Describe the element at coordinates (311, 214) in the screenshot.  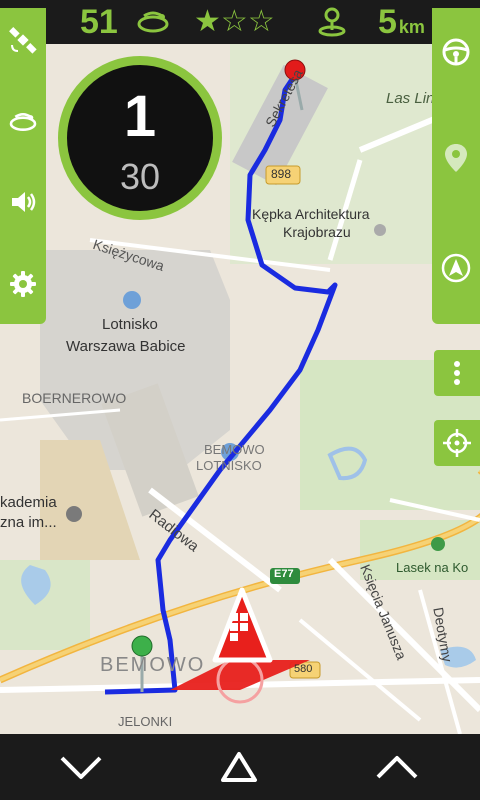
I see `map-label: Kępka Architektura` at that location.